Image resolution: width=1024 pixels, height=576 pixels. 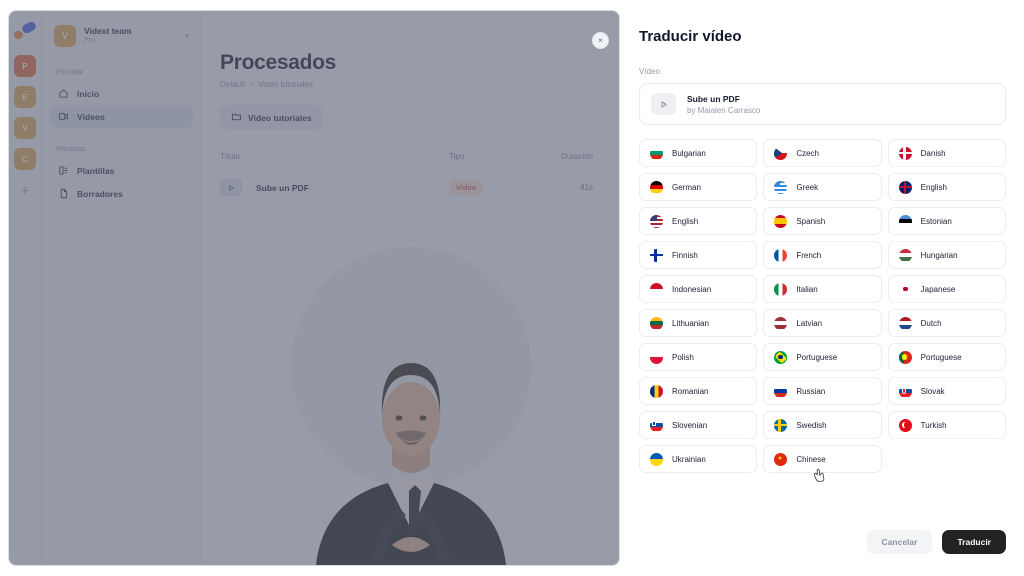 I want to click on language-option-hu: Hungarian, so click(x=946, y=255).